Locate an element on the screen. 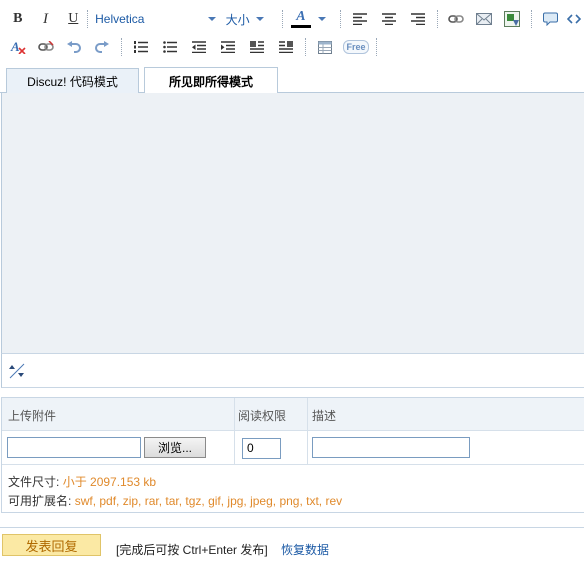  remove-format-icon: A is located at coordinates (18, 47).